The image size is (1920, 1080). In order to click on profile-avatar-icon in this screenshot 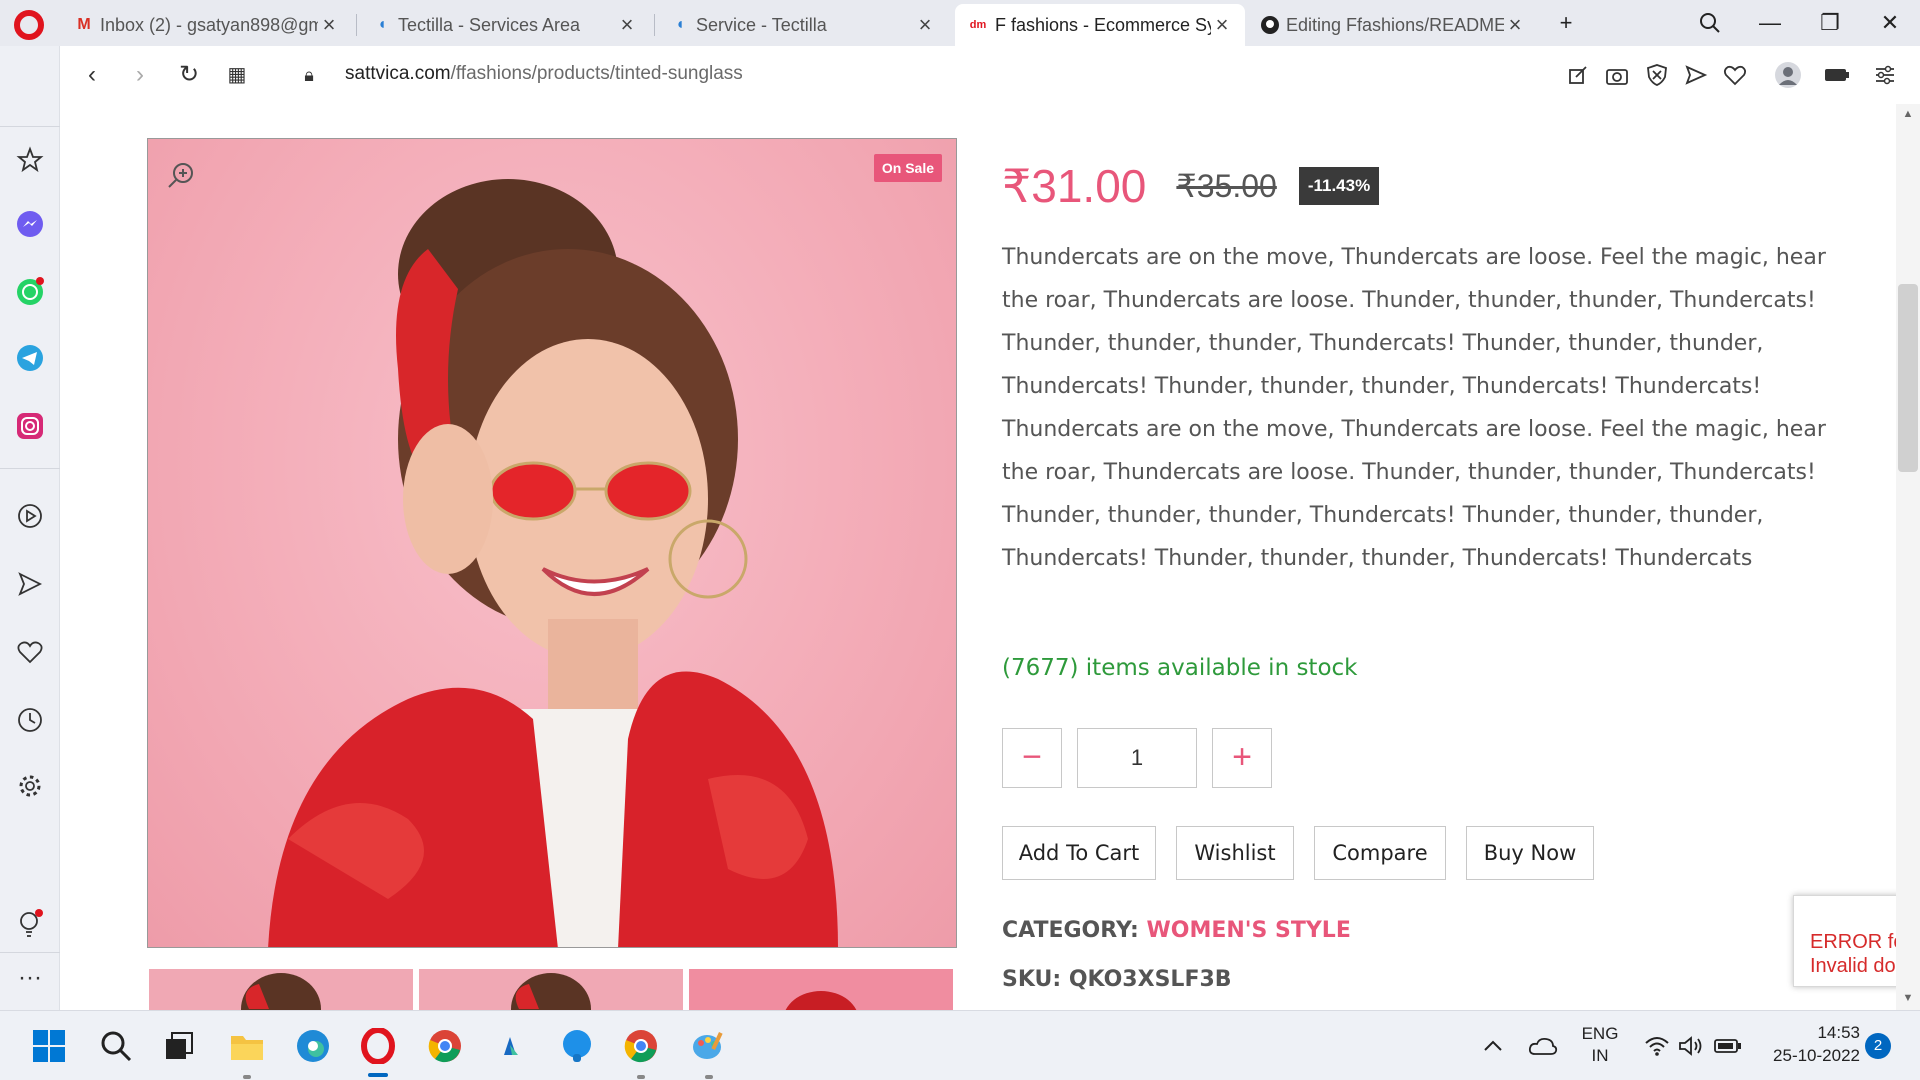, I will do `click(1788, 75)`.